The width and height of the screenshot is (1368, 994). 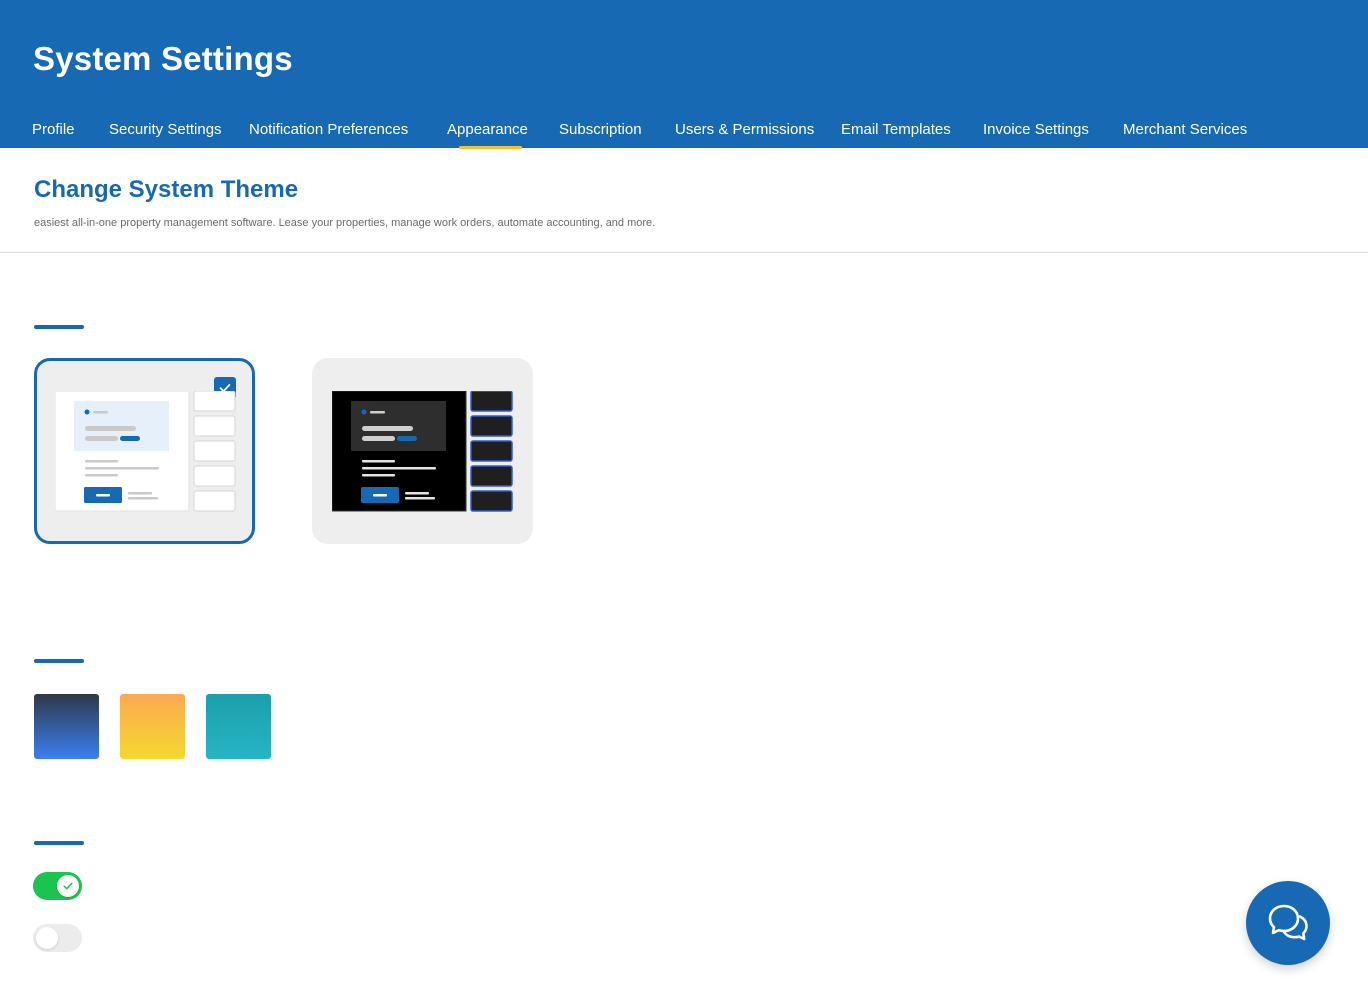 I want to click on chat-button, so click(x=1288, y=923).